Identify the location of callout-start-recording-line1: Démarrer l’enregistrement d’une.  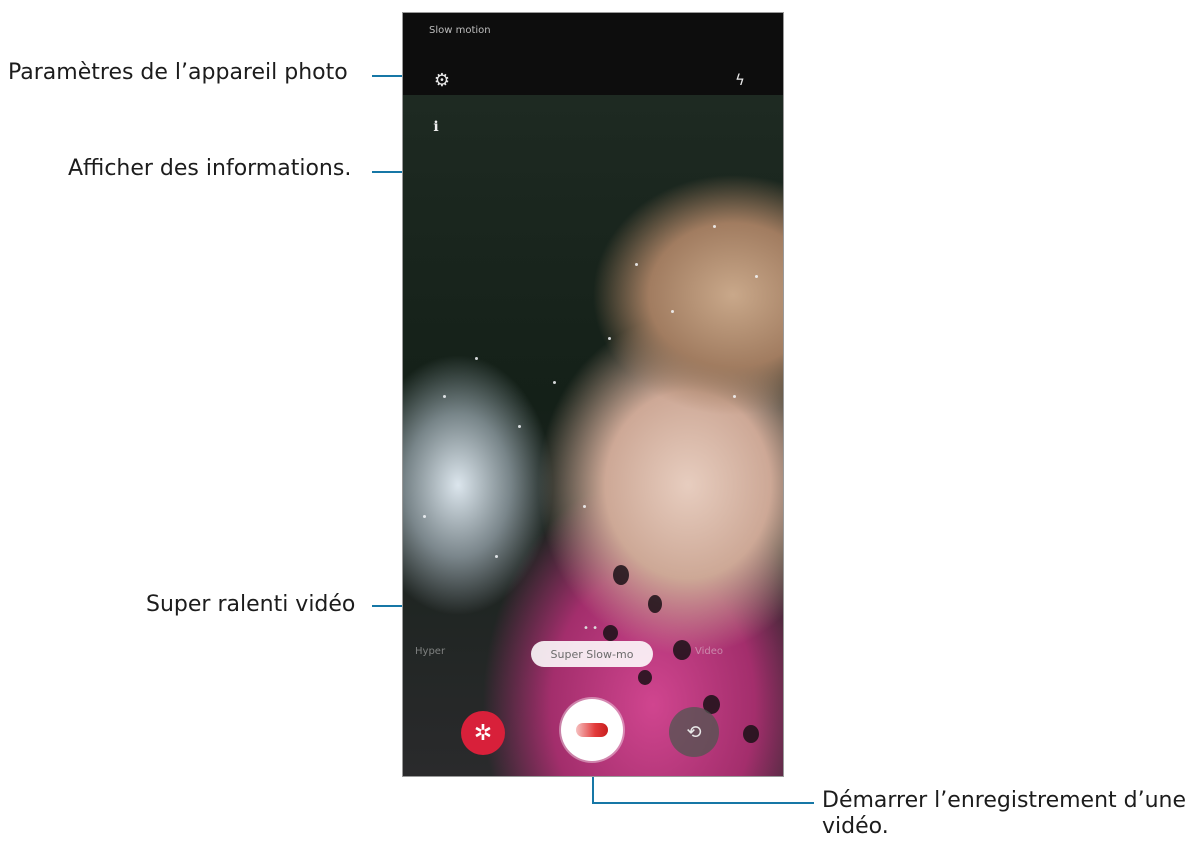
(1004, 800).